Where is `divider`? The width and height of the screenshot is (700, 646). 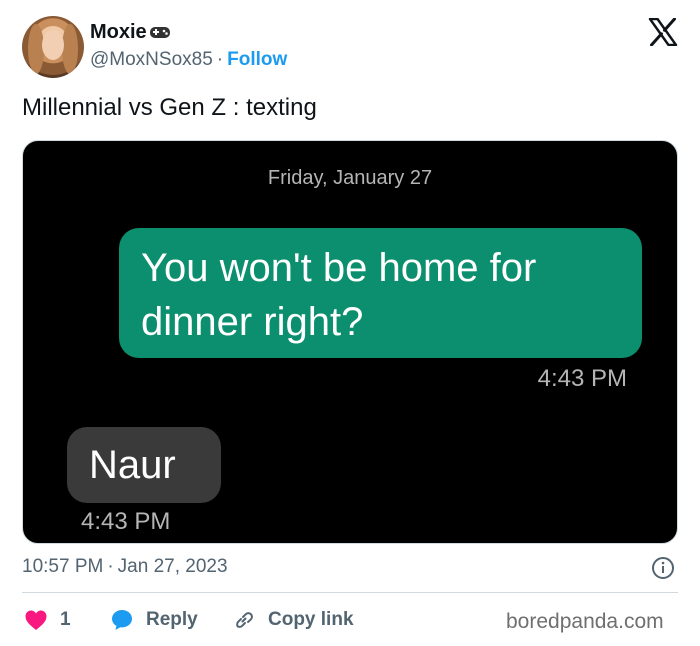
divider is located at coordinates (350, 592).